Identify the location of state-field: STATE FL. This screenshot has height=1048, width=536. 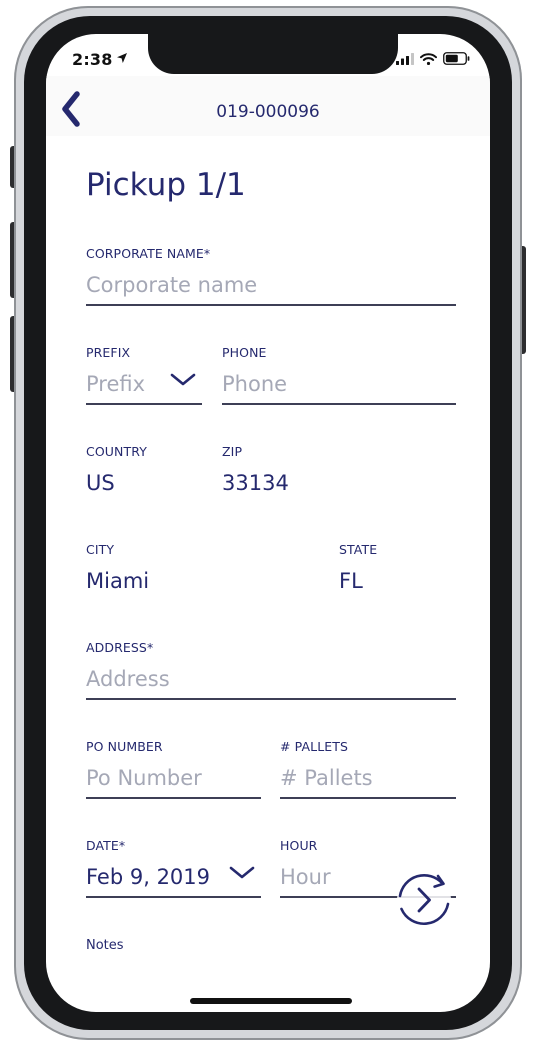
(389, 573).